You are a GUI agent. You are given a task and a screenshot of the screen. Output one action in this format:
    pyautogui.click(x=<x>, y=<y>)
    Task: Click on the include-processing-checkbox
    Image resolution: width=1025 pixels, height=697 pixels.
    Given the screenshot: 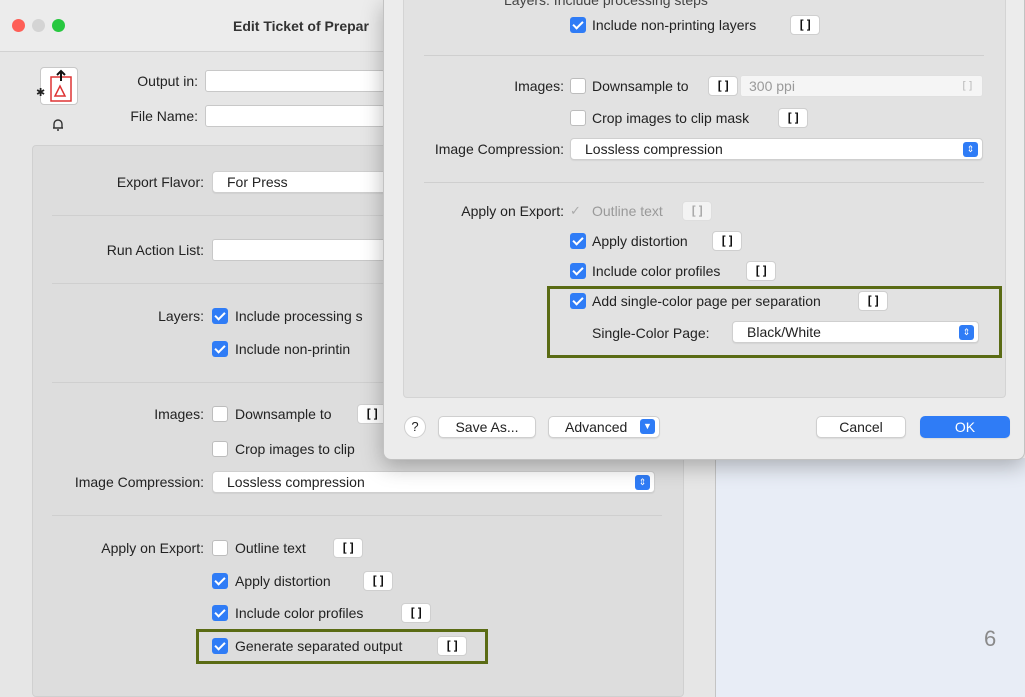 What is the action you would take?
    pyautogui.click(x=220, y=316)
    